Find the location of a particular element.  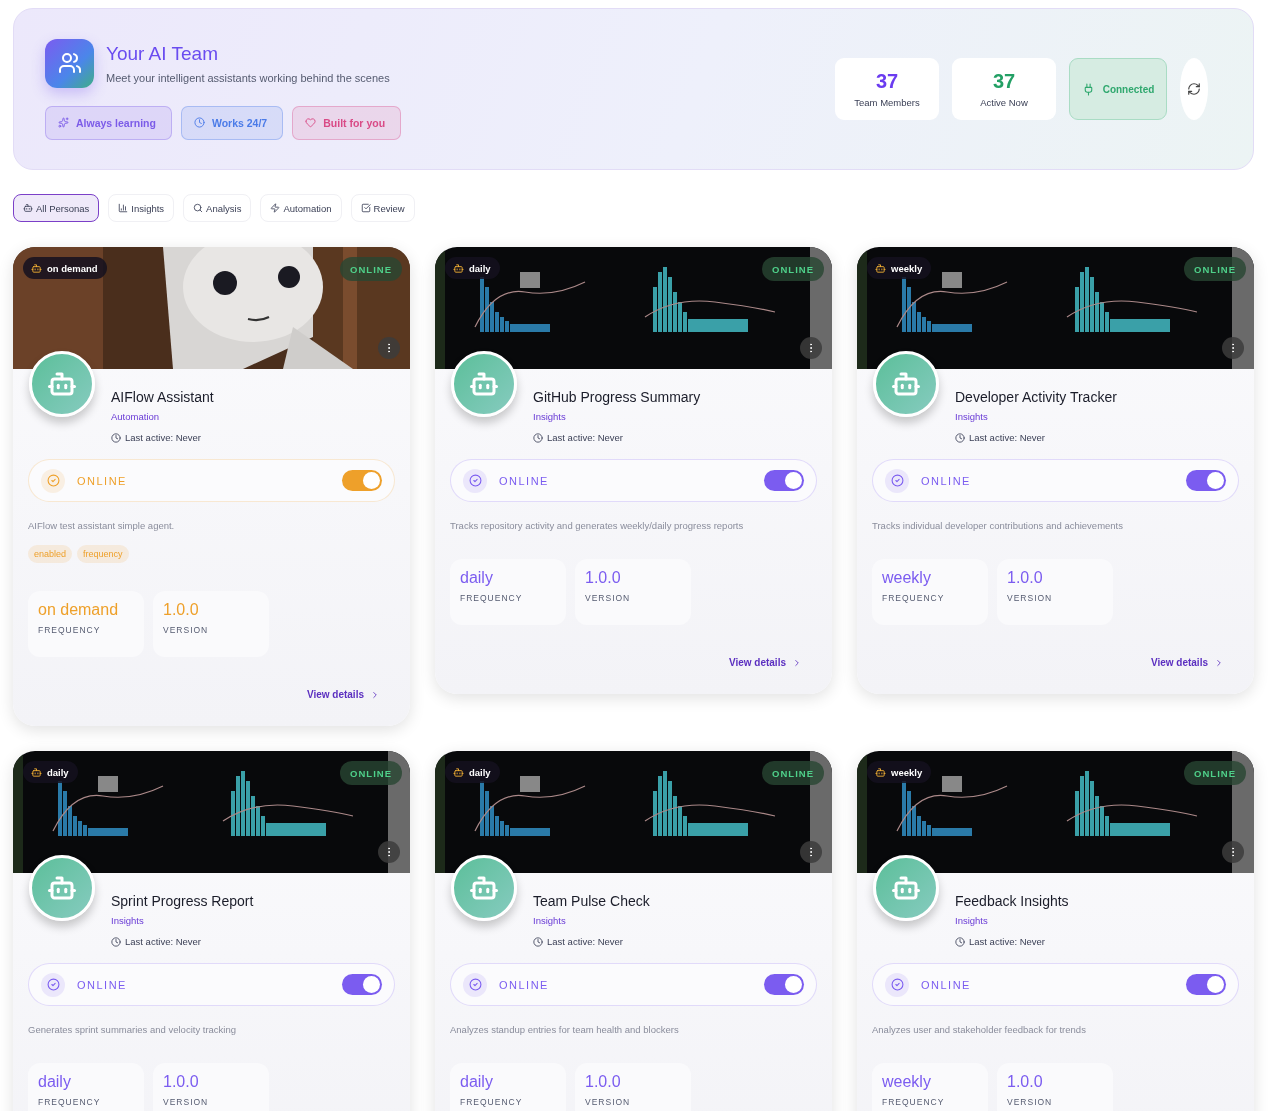

persona-description: Analyzes user and stakeholder feedback for trends is located at coordinates (979, 1029).